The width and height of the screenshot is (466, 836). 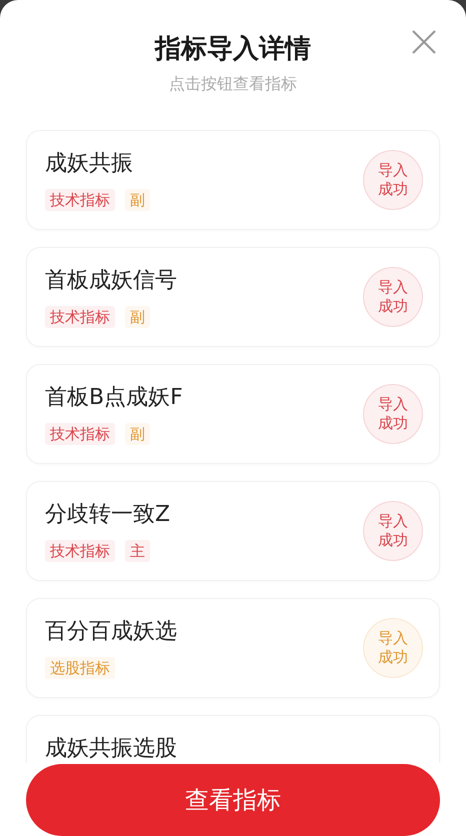 I want to click on indicator-card: 首板成妖信号 技术指标 副 导入成功, so click(x=233, y=296).